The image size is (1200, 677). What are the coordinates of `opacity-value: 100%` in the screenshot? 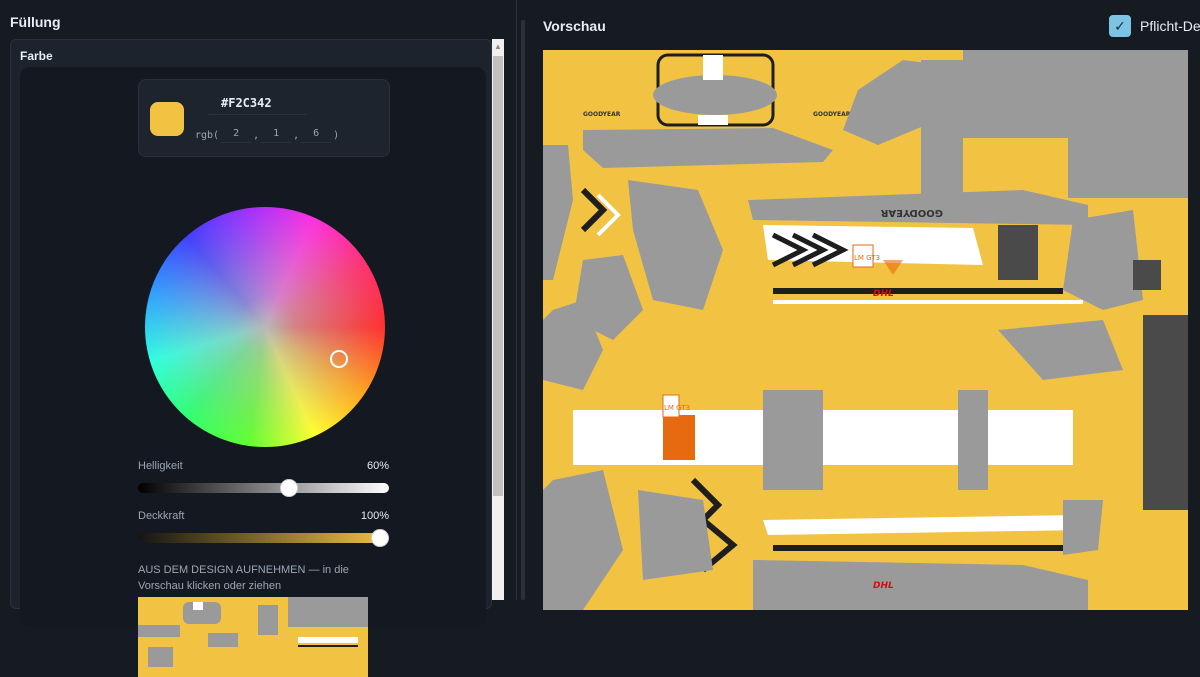 It's located at (374, 516).